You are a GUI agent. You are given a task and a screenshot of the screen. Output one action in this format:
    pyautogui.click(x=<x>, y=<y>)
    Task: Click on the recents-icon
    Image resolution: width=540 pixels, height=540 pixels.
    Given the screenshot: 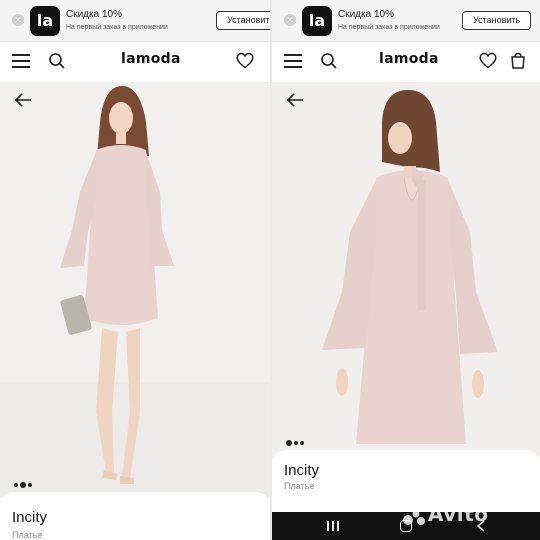 What is the action you would take?
    pyautogui.click(x=333, y=526)
    